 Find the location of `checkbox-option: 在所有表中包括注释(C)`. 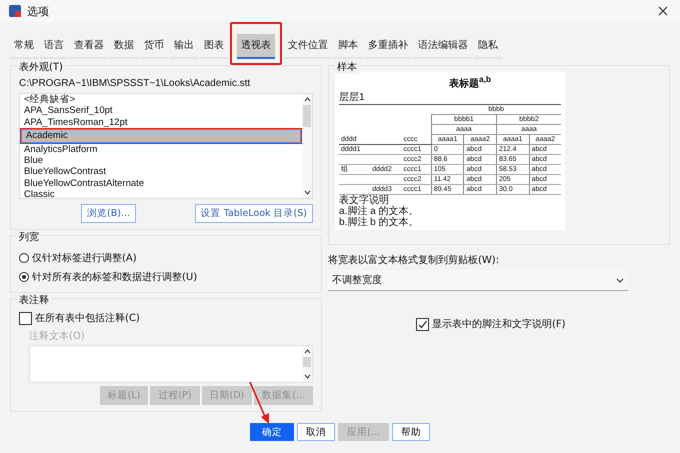

checkbox-option: 在所有表中包括注释(C) is located at coordinates (166, 318).